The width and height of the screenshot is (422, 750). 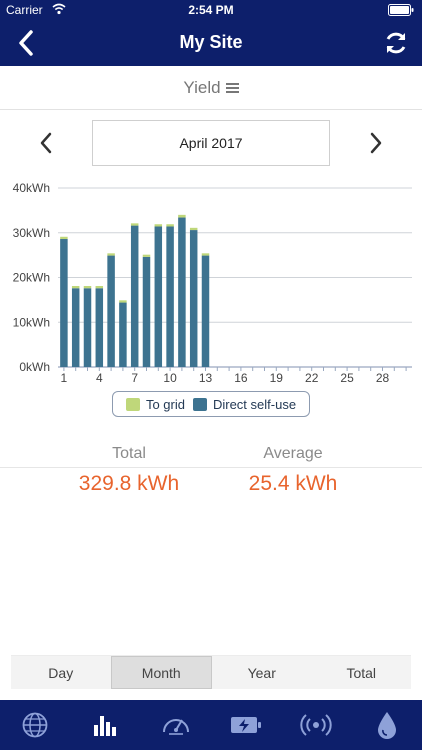 I want to click on period-selector: April 2017, so click(x=211, y=143).